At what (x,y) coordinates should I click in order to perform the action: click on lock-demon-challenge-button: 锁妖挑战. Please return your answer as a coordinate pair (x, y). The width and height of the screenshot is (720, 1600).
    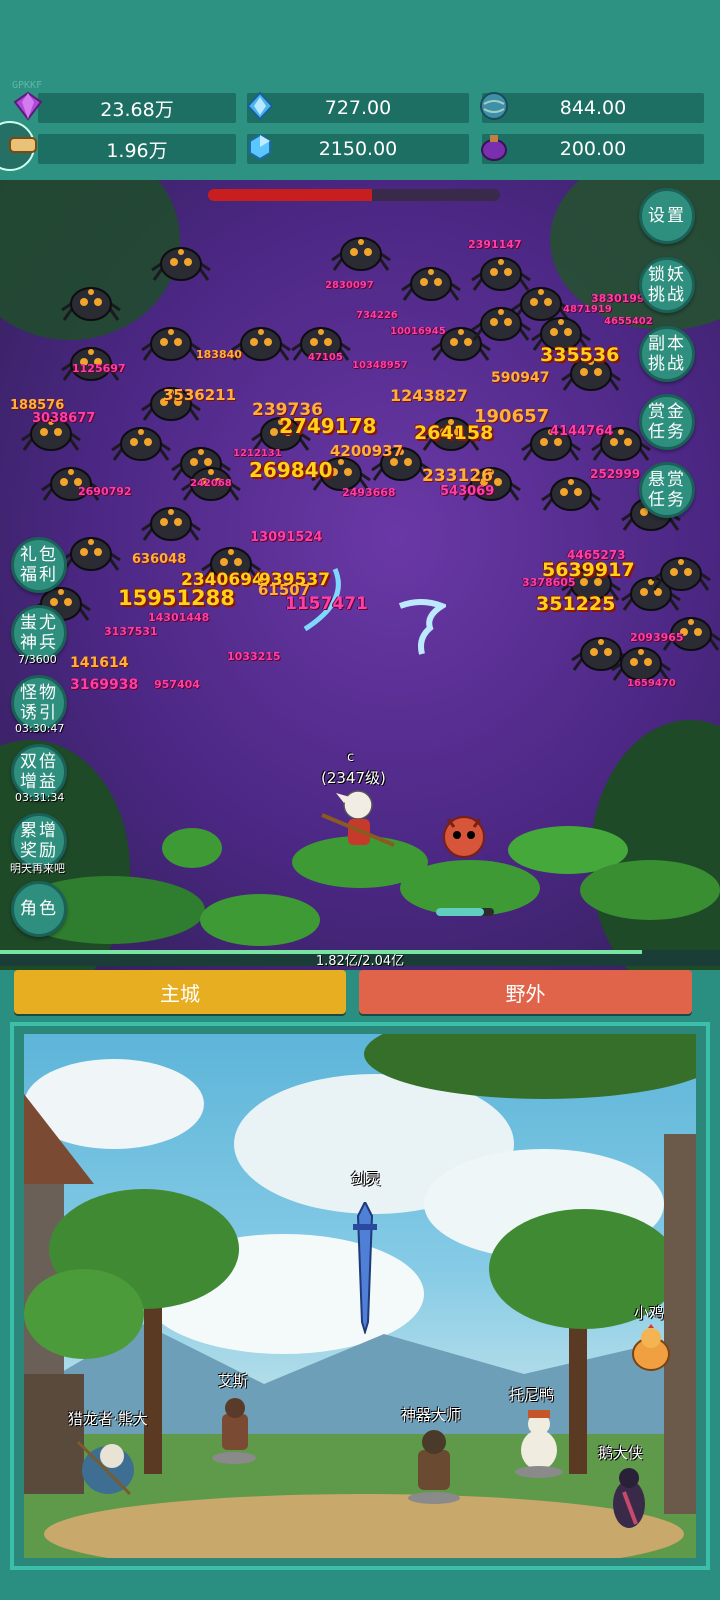
    Looking at the image, I should click on (667, 285).